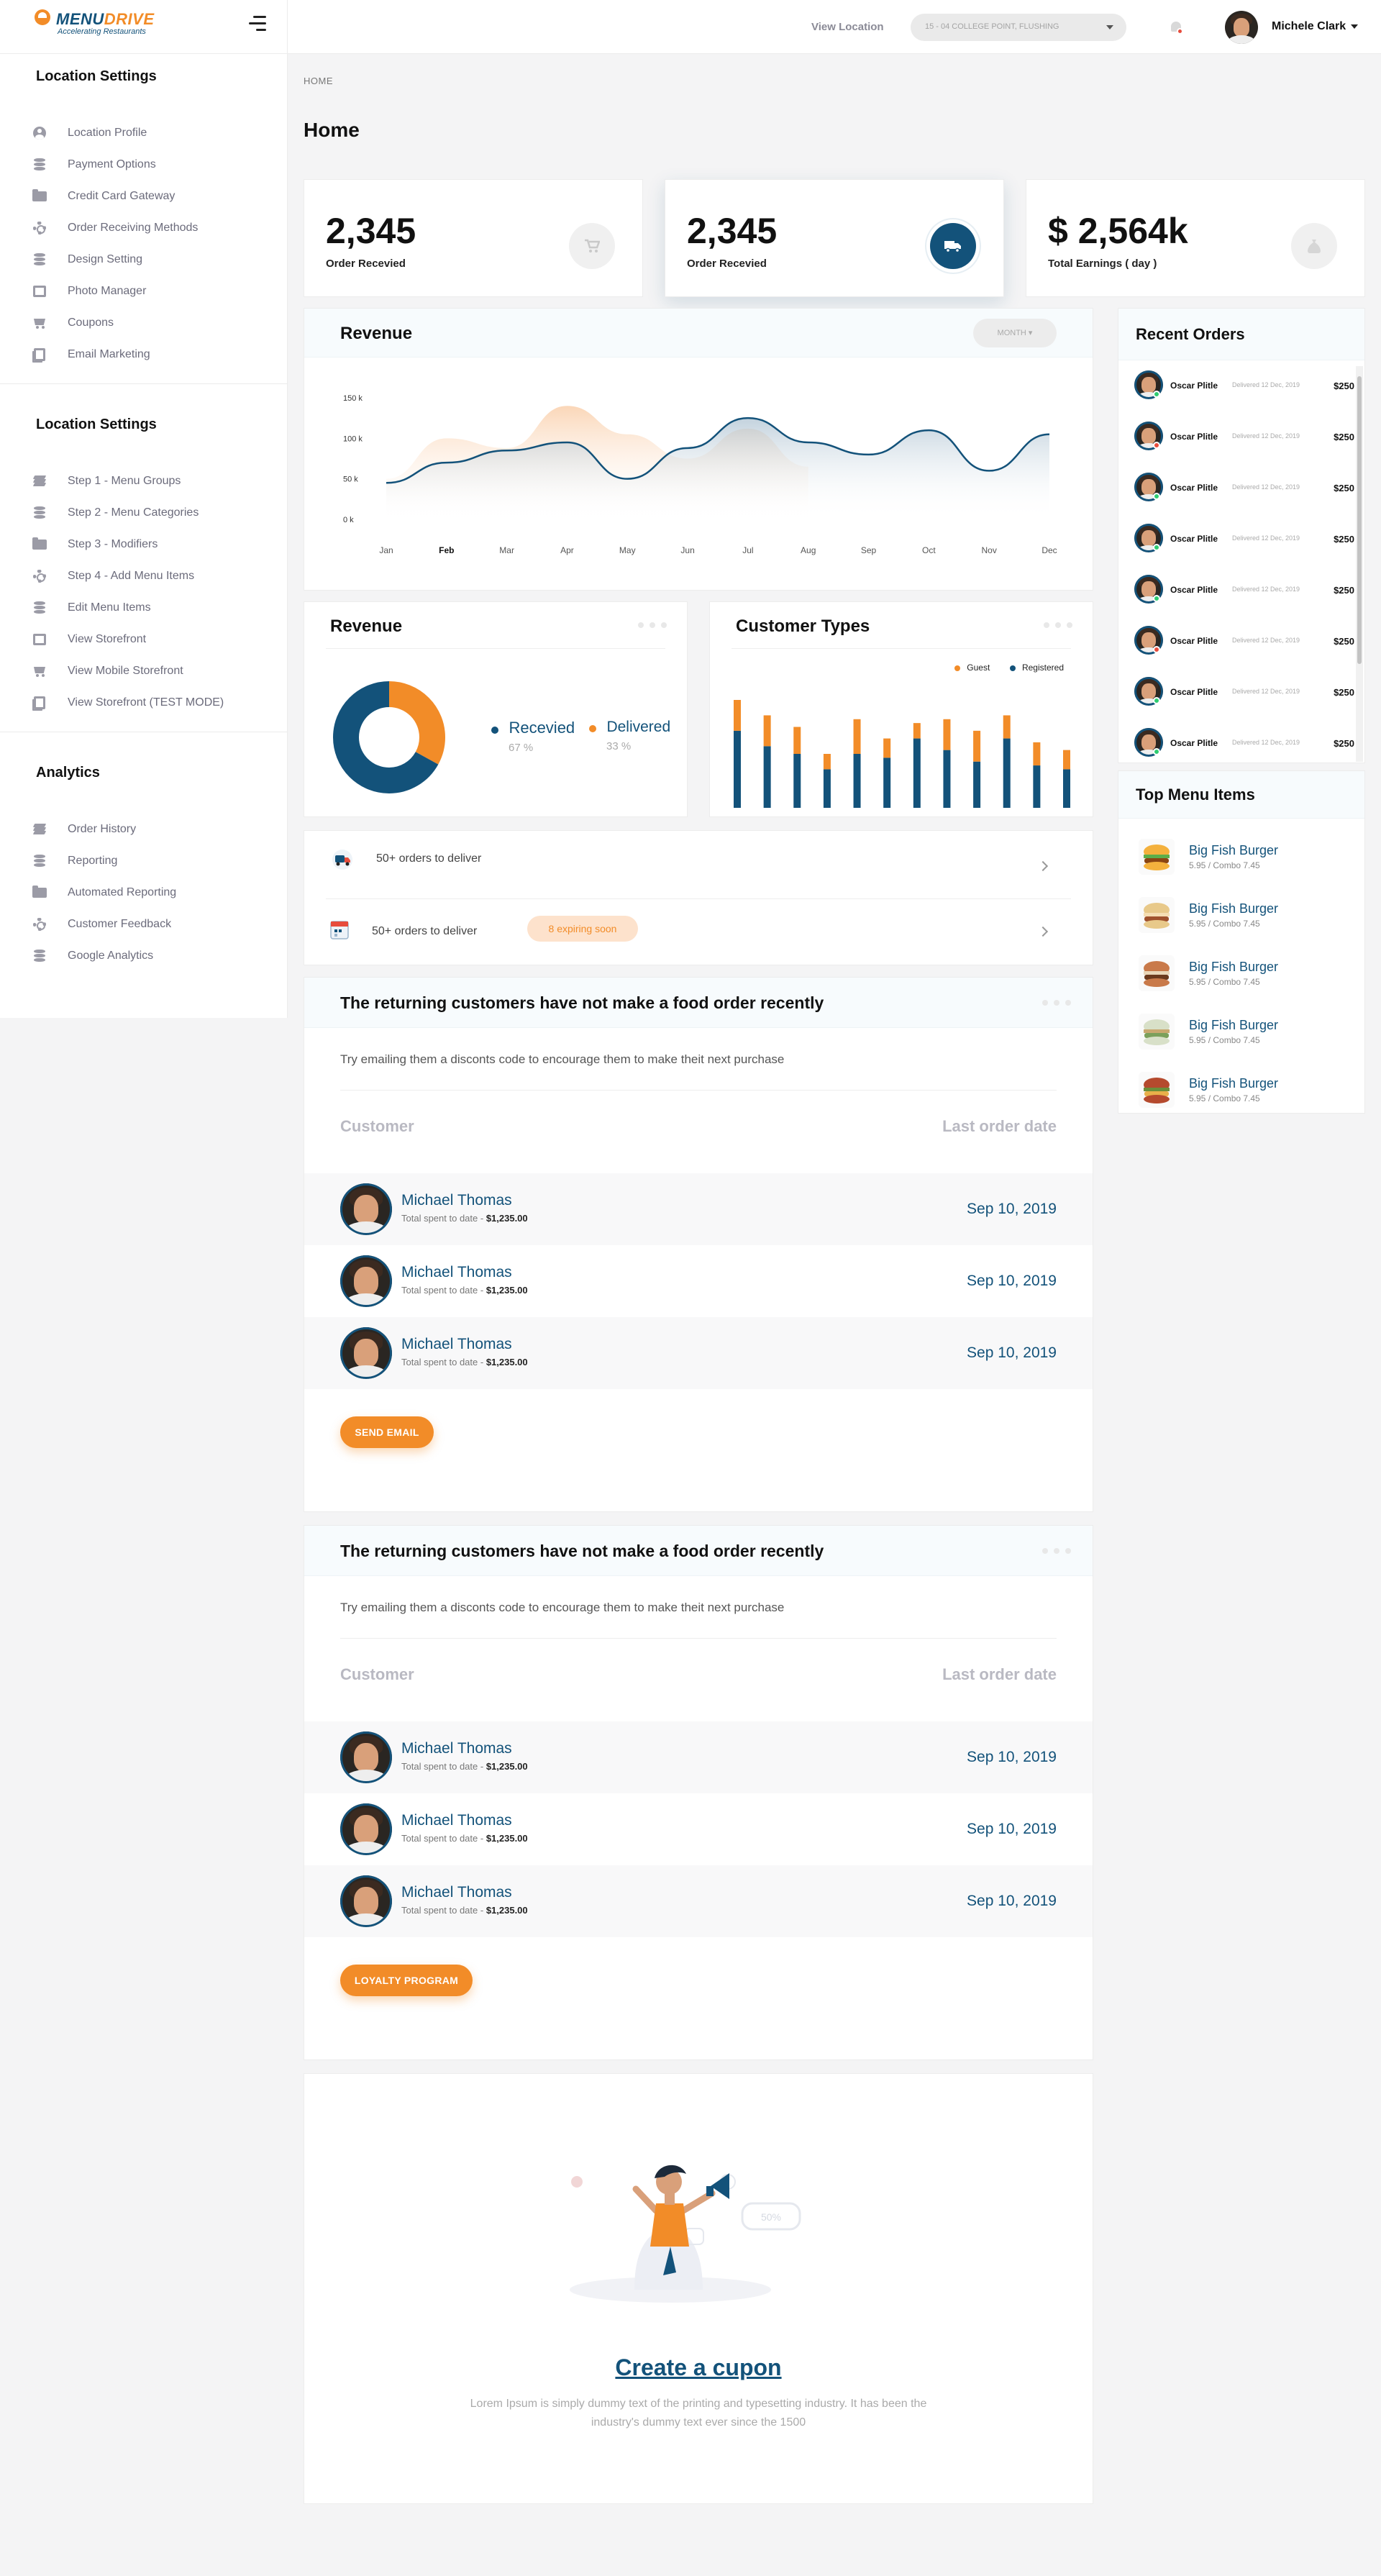 The height and width of the screenshot is (2576, 1381). What do you see at coordinates (39, 829) in the screenshot?
I see `layers-icon` at bounding box center [39, 829].